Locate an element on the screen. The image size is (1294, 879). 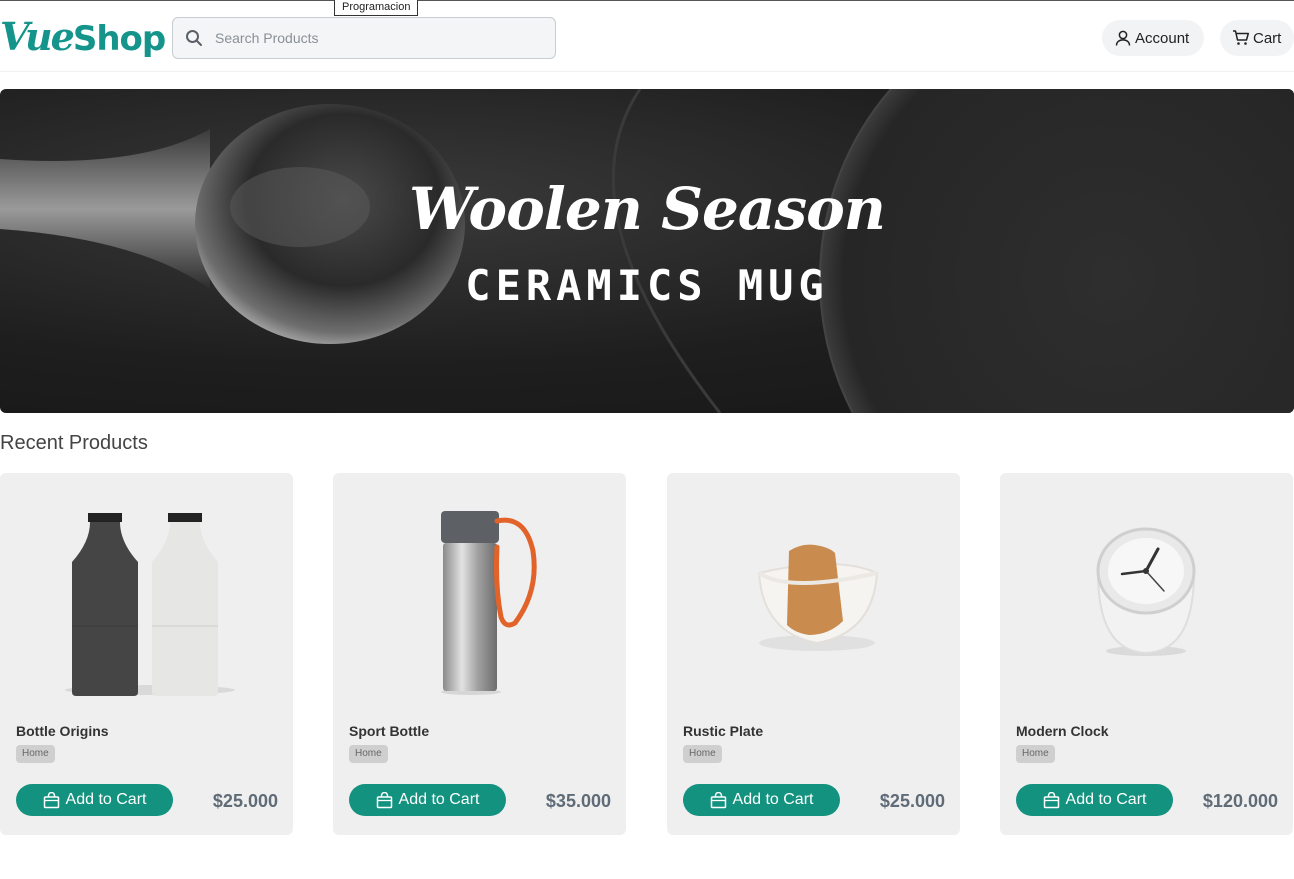
brand-logo-part2: Shop is located at coordinates (119, 39).